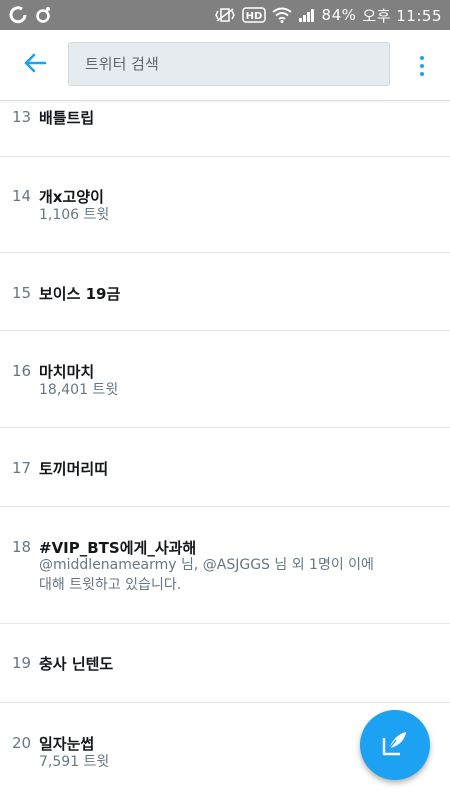 The width and height of the screenshot is (450, 800). I want to click on status-bar-right: HD 84% 오후 11:55, so click(328, 15).